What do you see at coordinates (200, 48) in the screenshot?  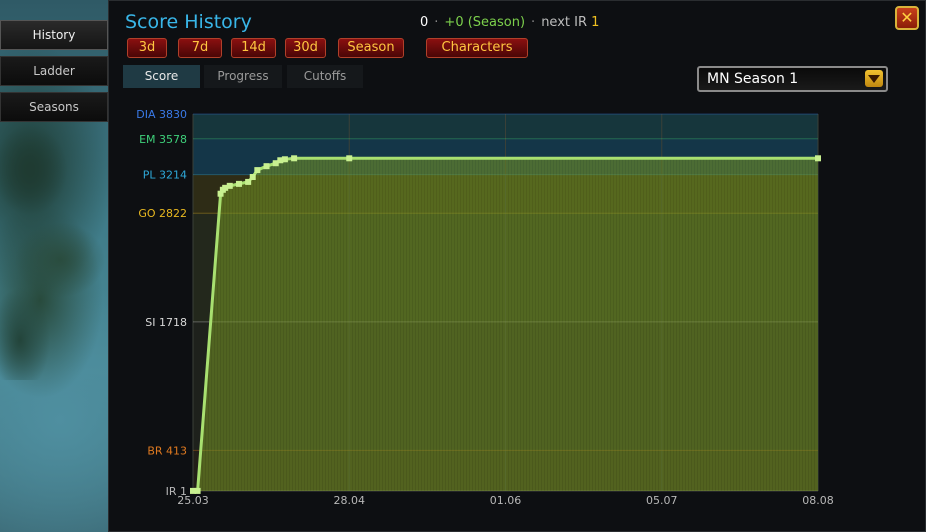 I see `range-button-7d: 7d` at bounding box center [200, 48].